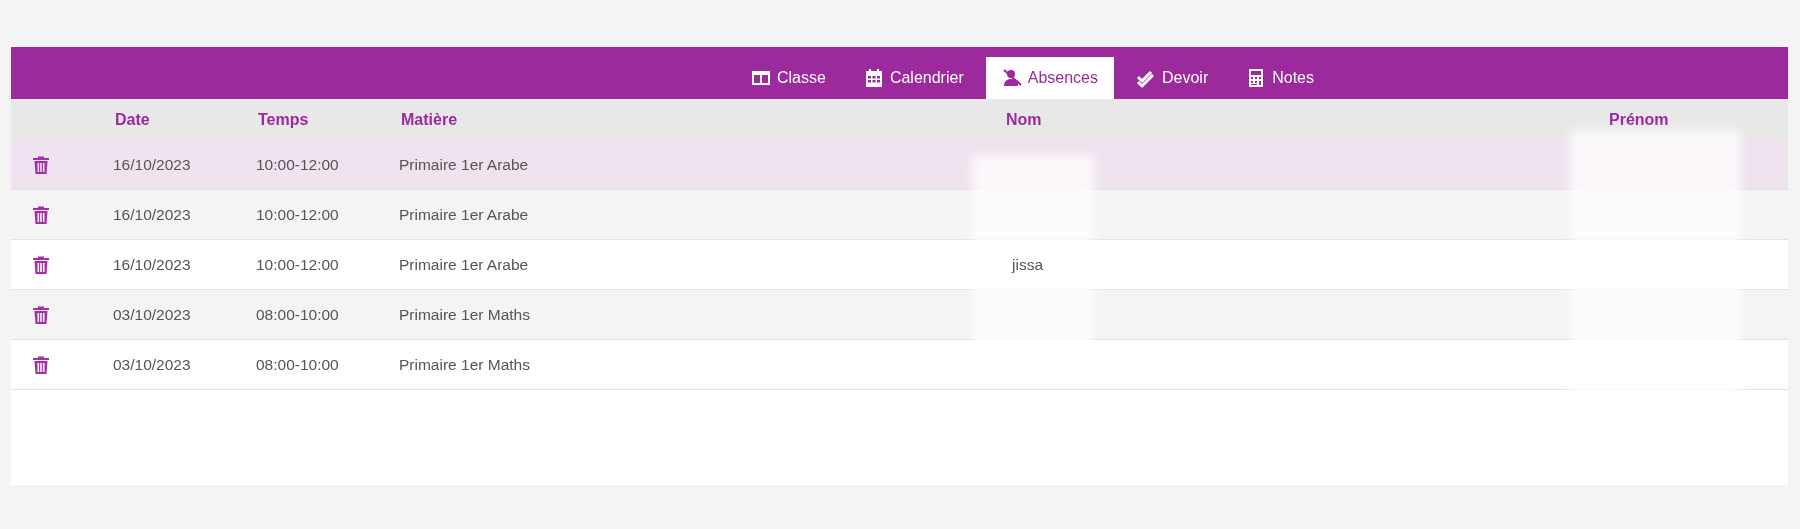  I want to click on calendar-icon, so click(873, 78).